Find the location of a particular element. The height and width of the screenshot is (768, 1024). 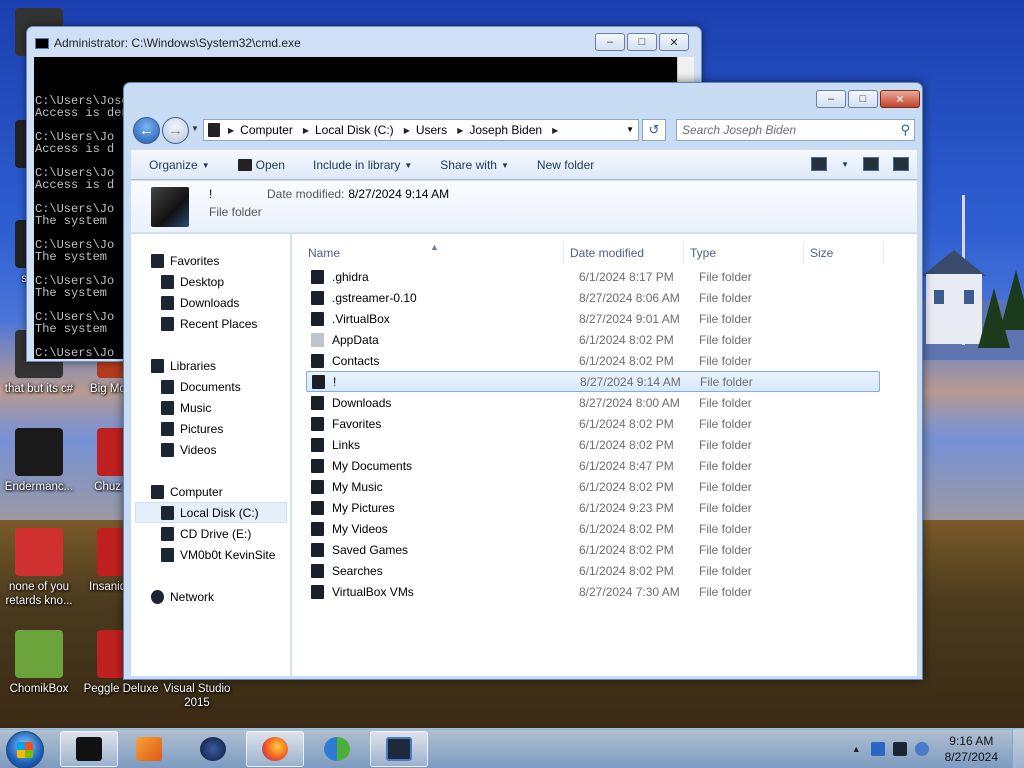

open-button: Open is located at coordinates (261, 165).